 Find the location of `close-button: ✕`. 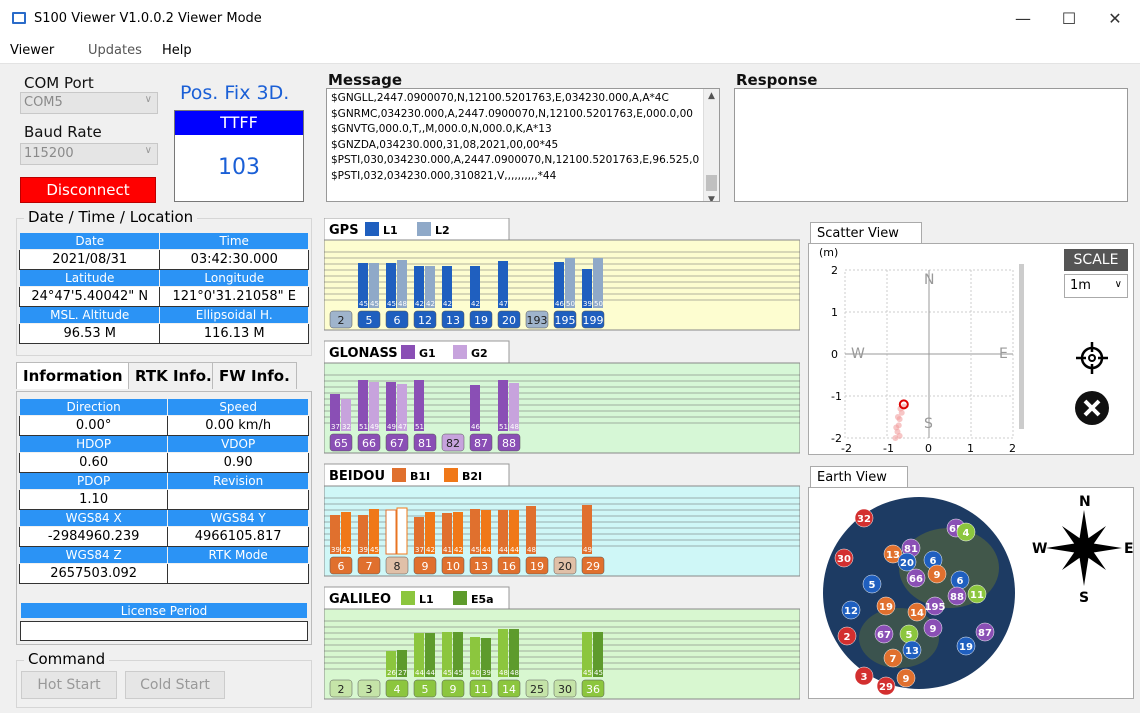

close-button: ✕ is located at coordinates (1115, 19).